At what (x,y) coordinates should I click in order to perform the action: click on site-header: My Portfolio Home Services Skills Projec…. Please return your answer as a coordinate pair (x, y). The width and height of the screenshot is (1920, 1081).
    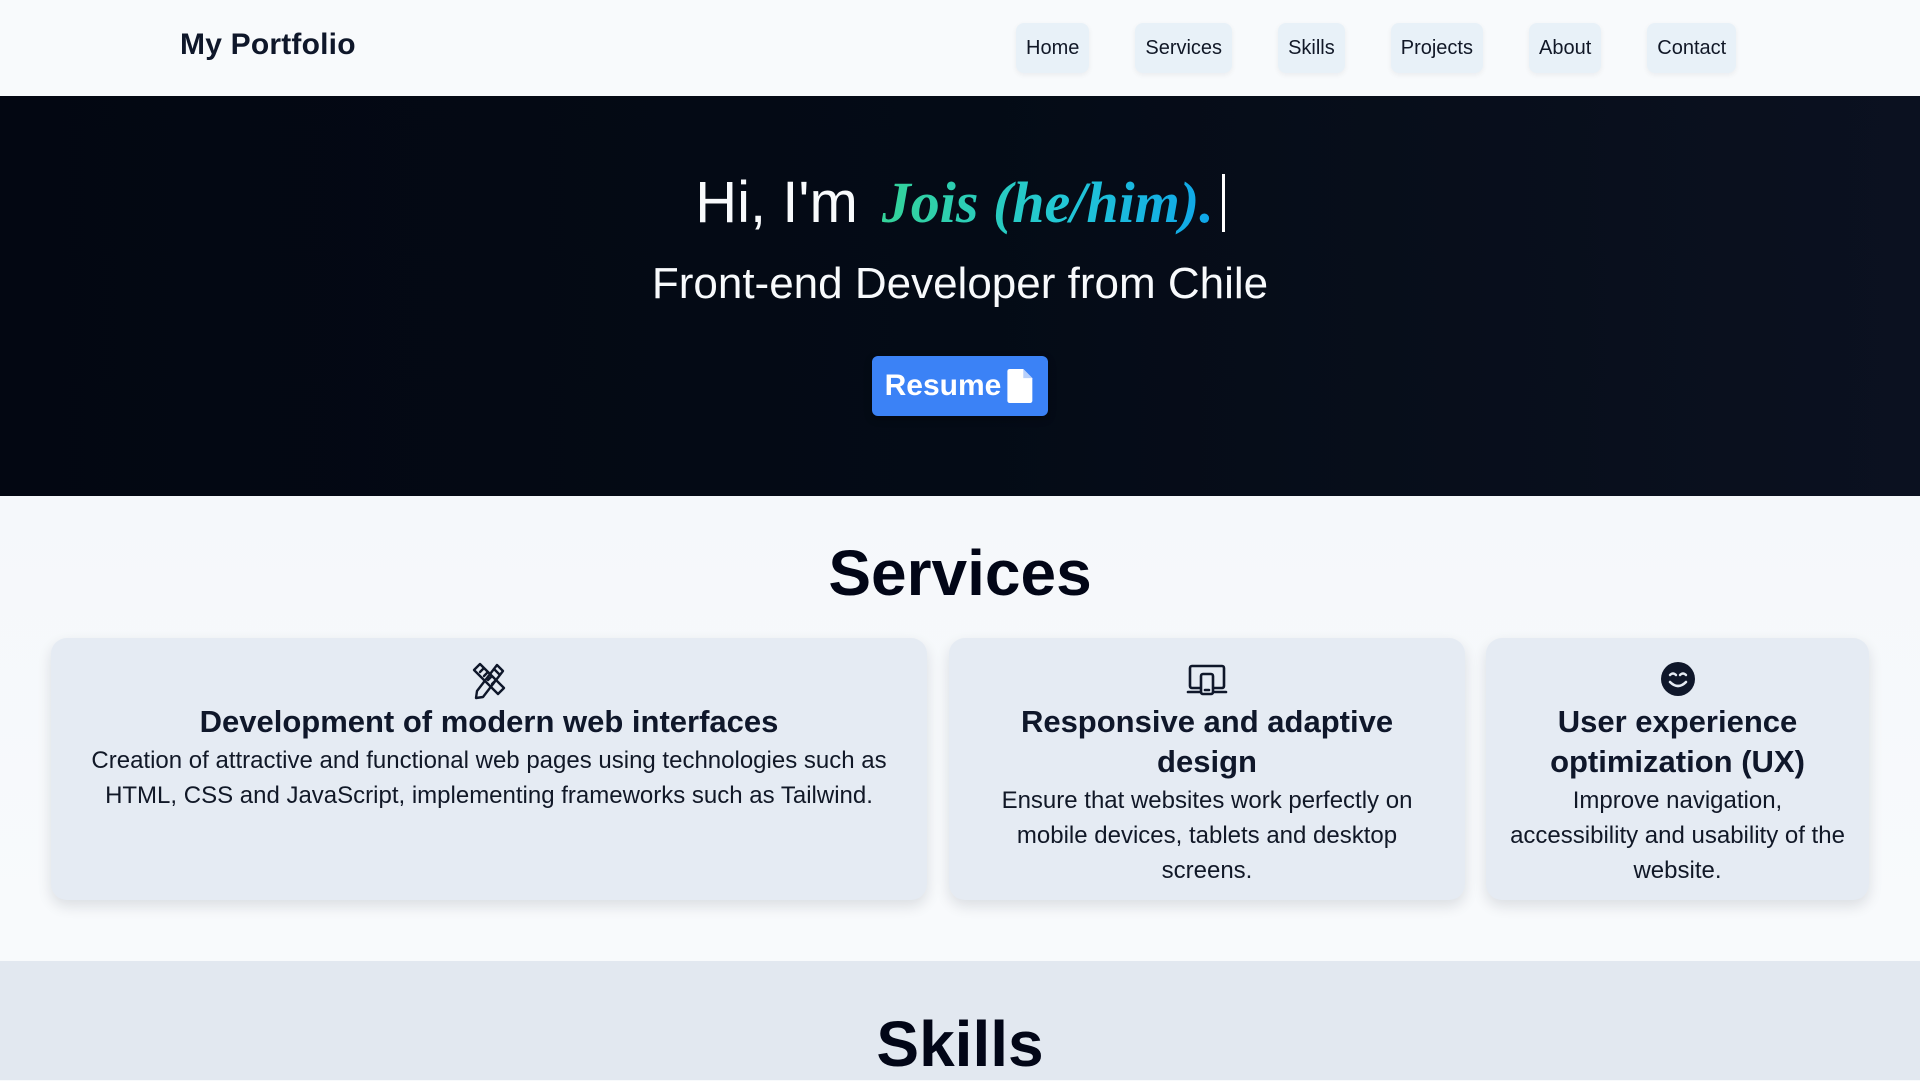
    Looking at the image, I should click on (960, 48).